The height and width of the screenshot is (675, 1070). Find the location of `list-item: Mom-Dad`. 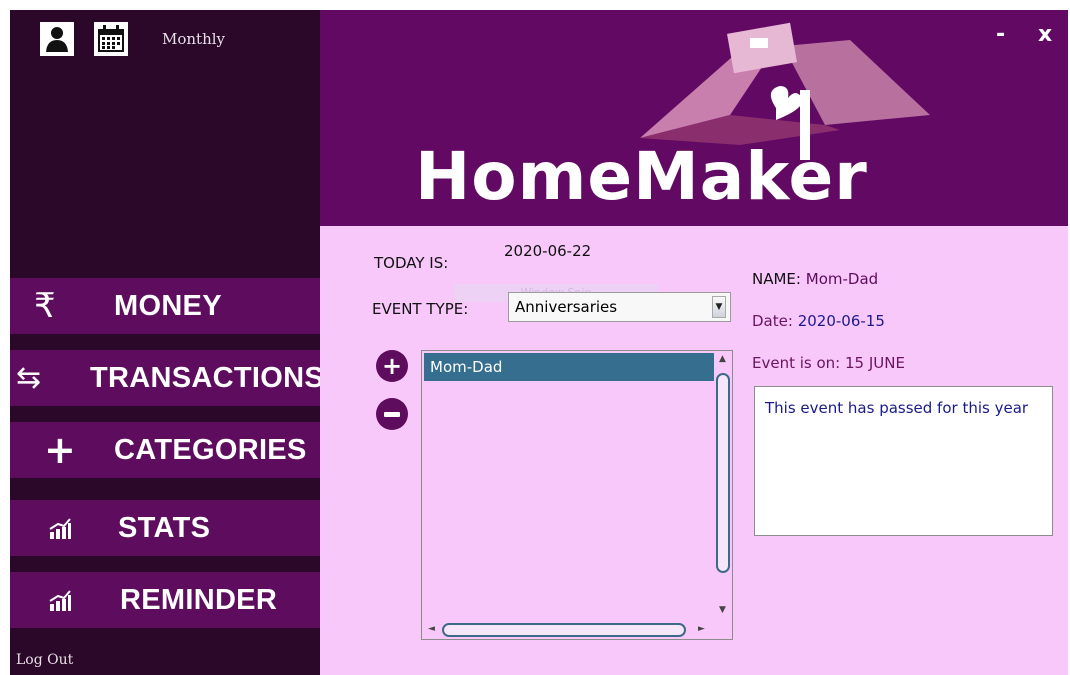

list-item: Mom-Dad is located at coordinates (569, 367).